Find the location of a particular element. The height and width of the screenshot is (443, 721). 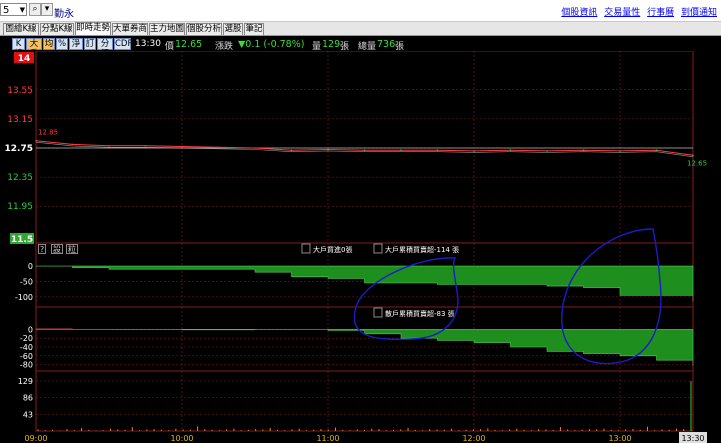

big-players-tick-label: -50 is located at coordinates (26, 281).